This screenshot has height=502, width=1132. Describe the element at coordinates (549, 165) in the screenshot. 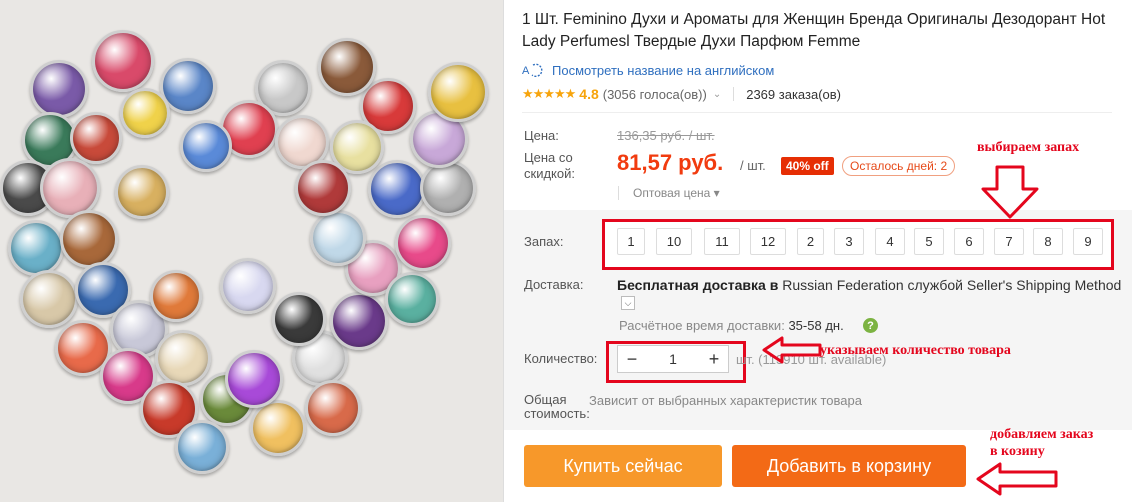

I see `discount-price-label: Цена со скидкой:` at that location.